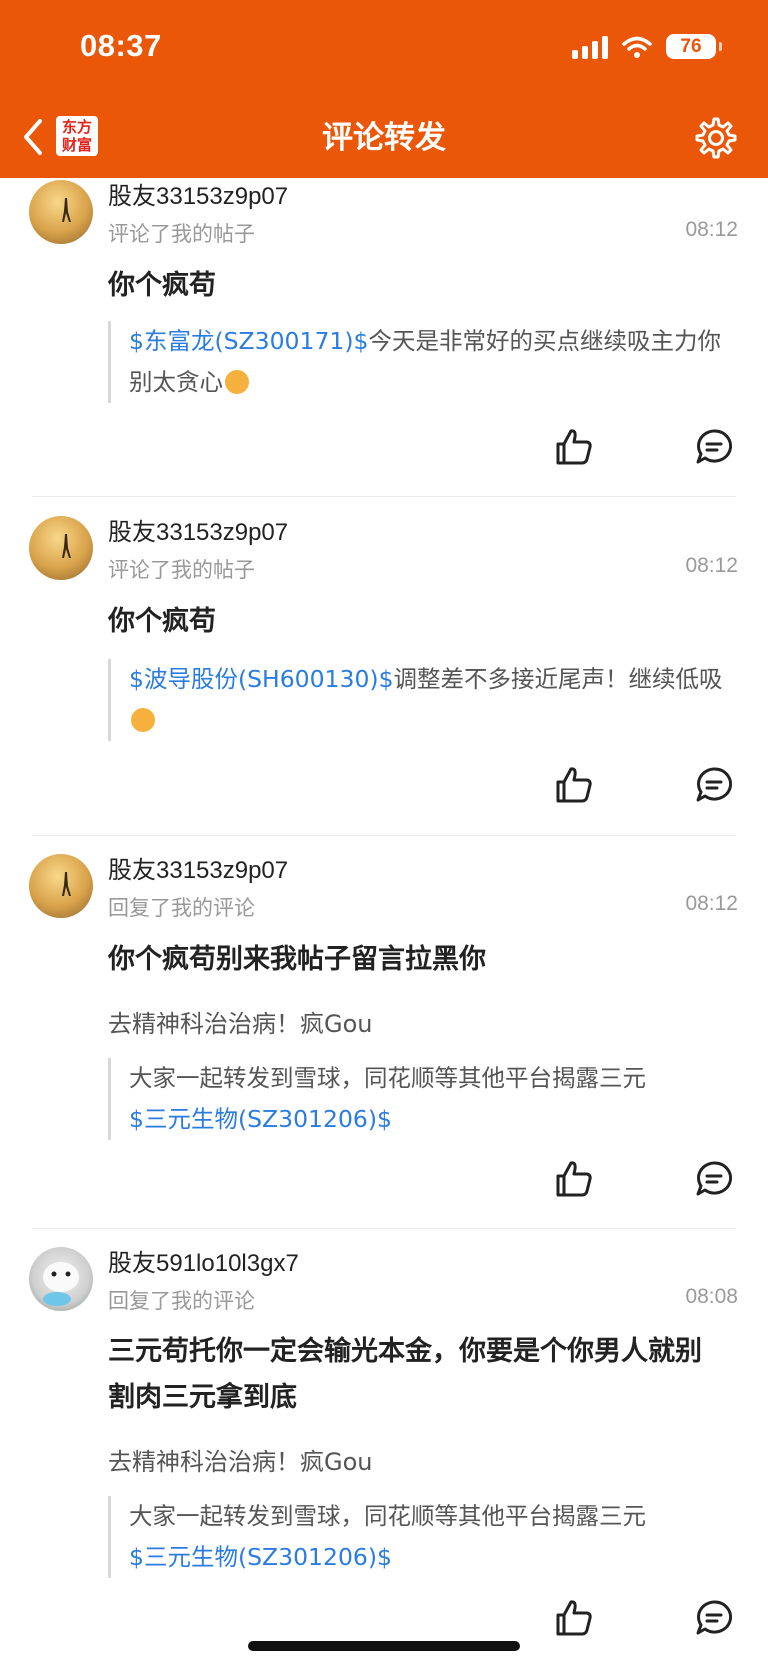  I want to click on quote-text: 调整差不多接近尾声！继续低吸, so click(558, 679).